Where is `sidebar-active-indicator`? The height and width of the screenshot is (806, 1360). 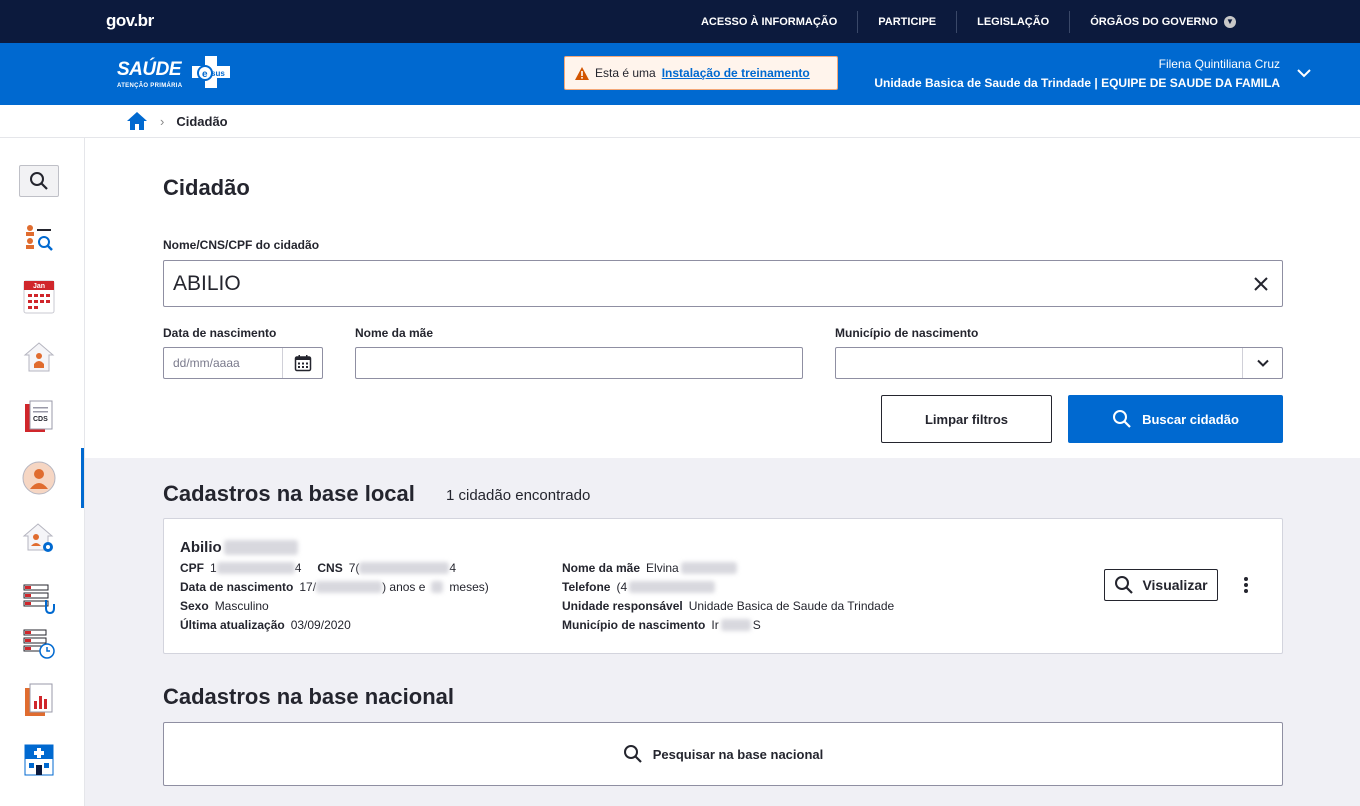
sidebar-active-indicator is located at coordinates (82, 478).